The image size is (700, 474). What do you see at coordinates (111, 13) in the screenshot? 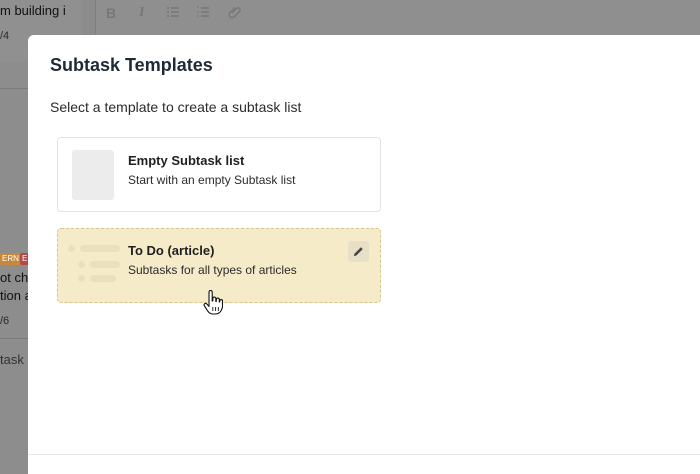
I see `bold-icon: B` at bounding box center [111, 13].